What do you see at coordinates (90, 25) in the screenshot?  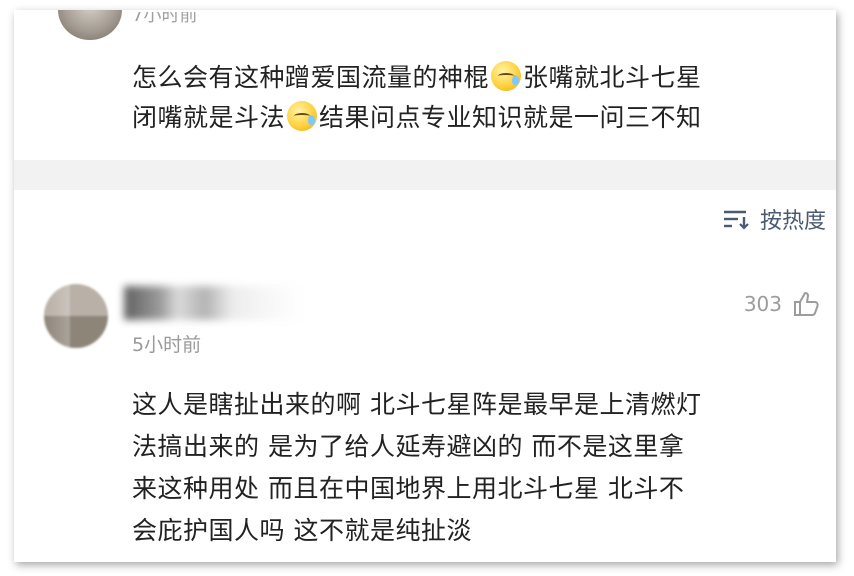 I see `top-commenter-avatar` at bounding box center [90, 25].